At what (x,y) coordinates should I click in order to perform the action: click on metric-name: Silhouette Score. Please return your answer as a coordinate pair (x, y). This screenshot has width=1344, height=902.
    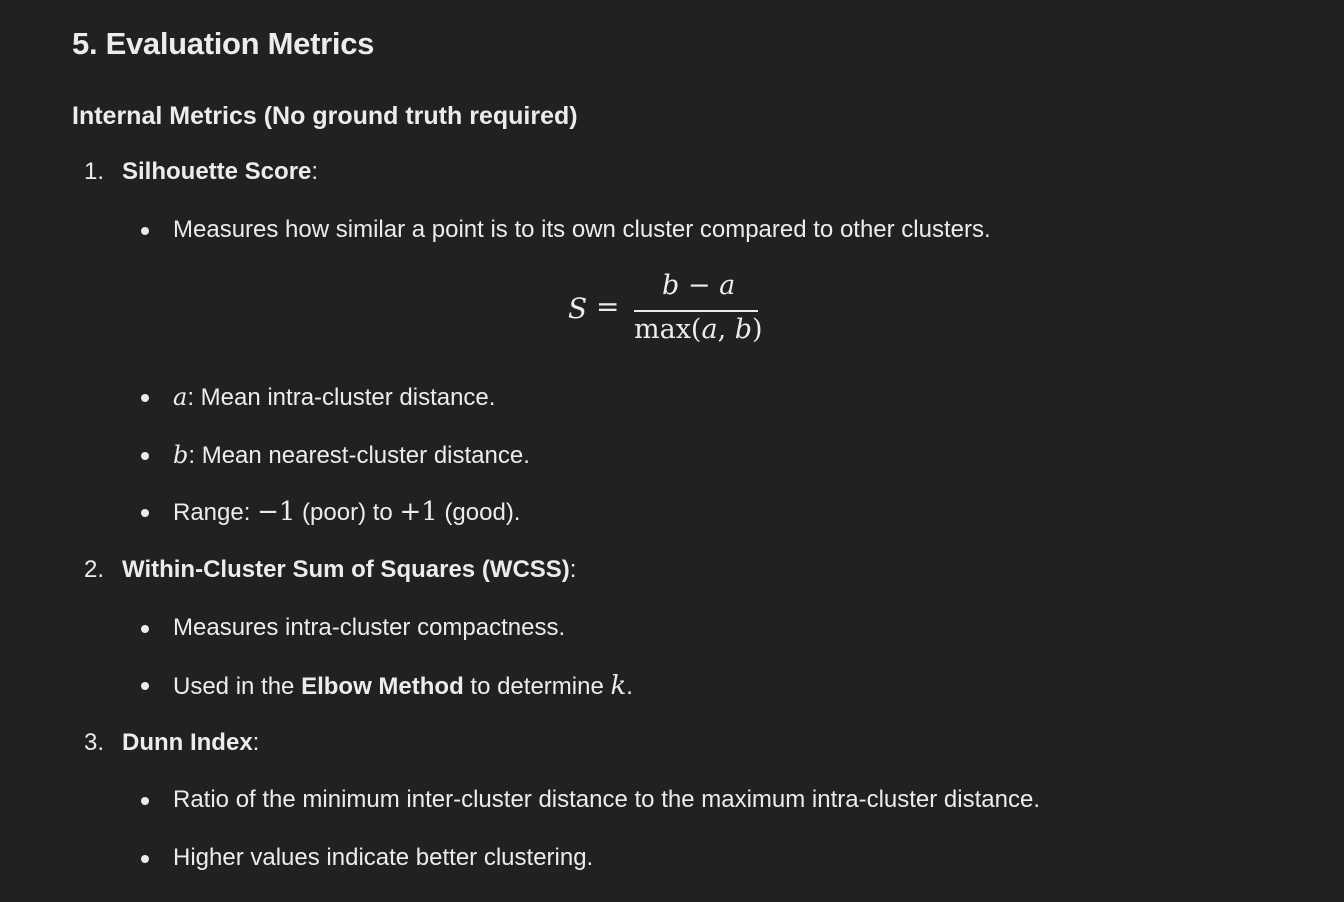
    Looking at the image, I should click on (217, 171).